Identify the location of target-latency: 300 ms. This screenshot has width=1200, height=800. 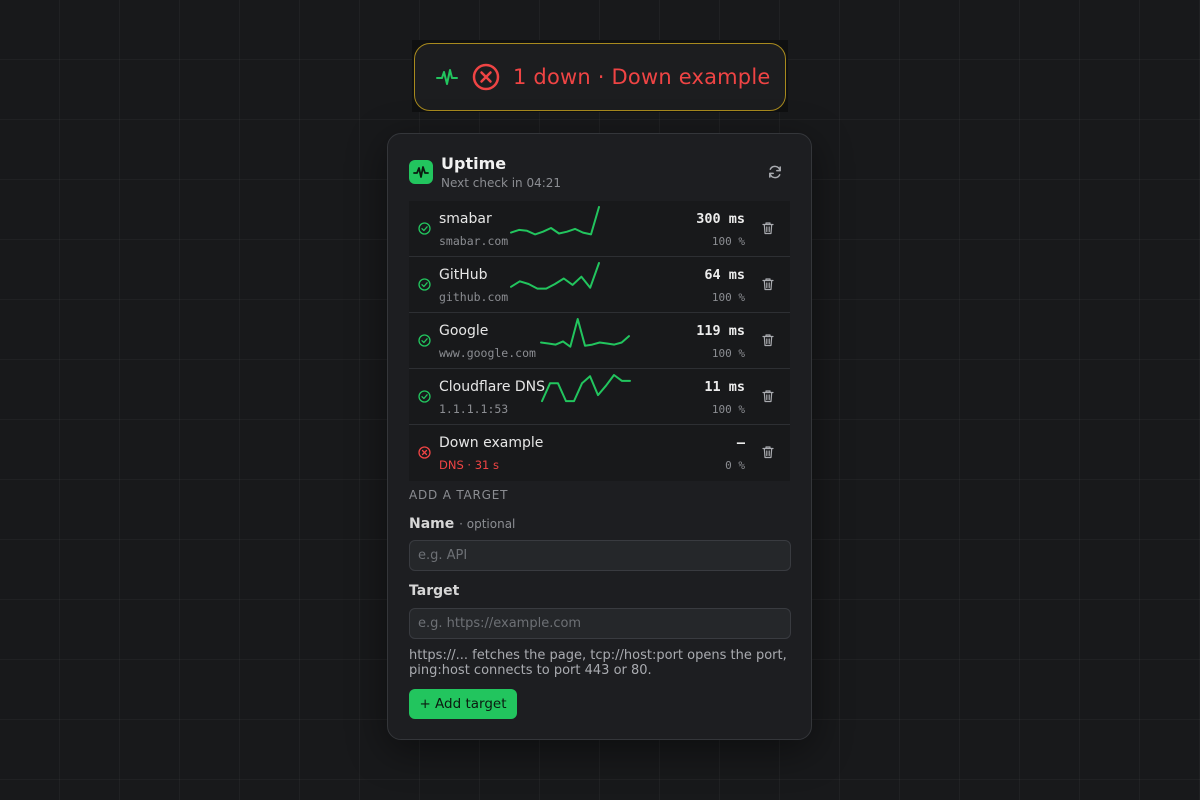
(720, 219).